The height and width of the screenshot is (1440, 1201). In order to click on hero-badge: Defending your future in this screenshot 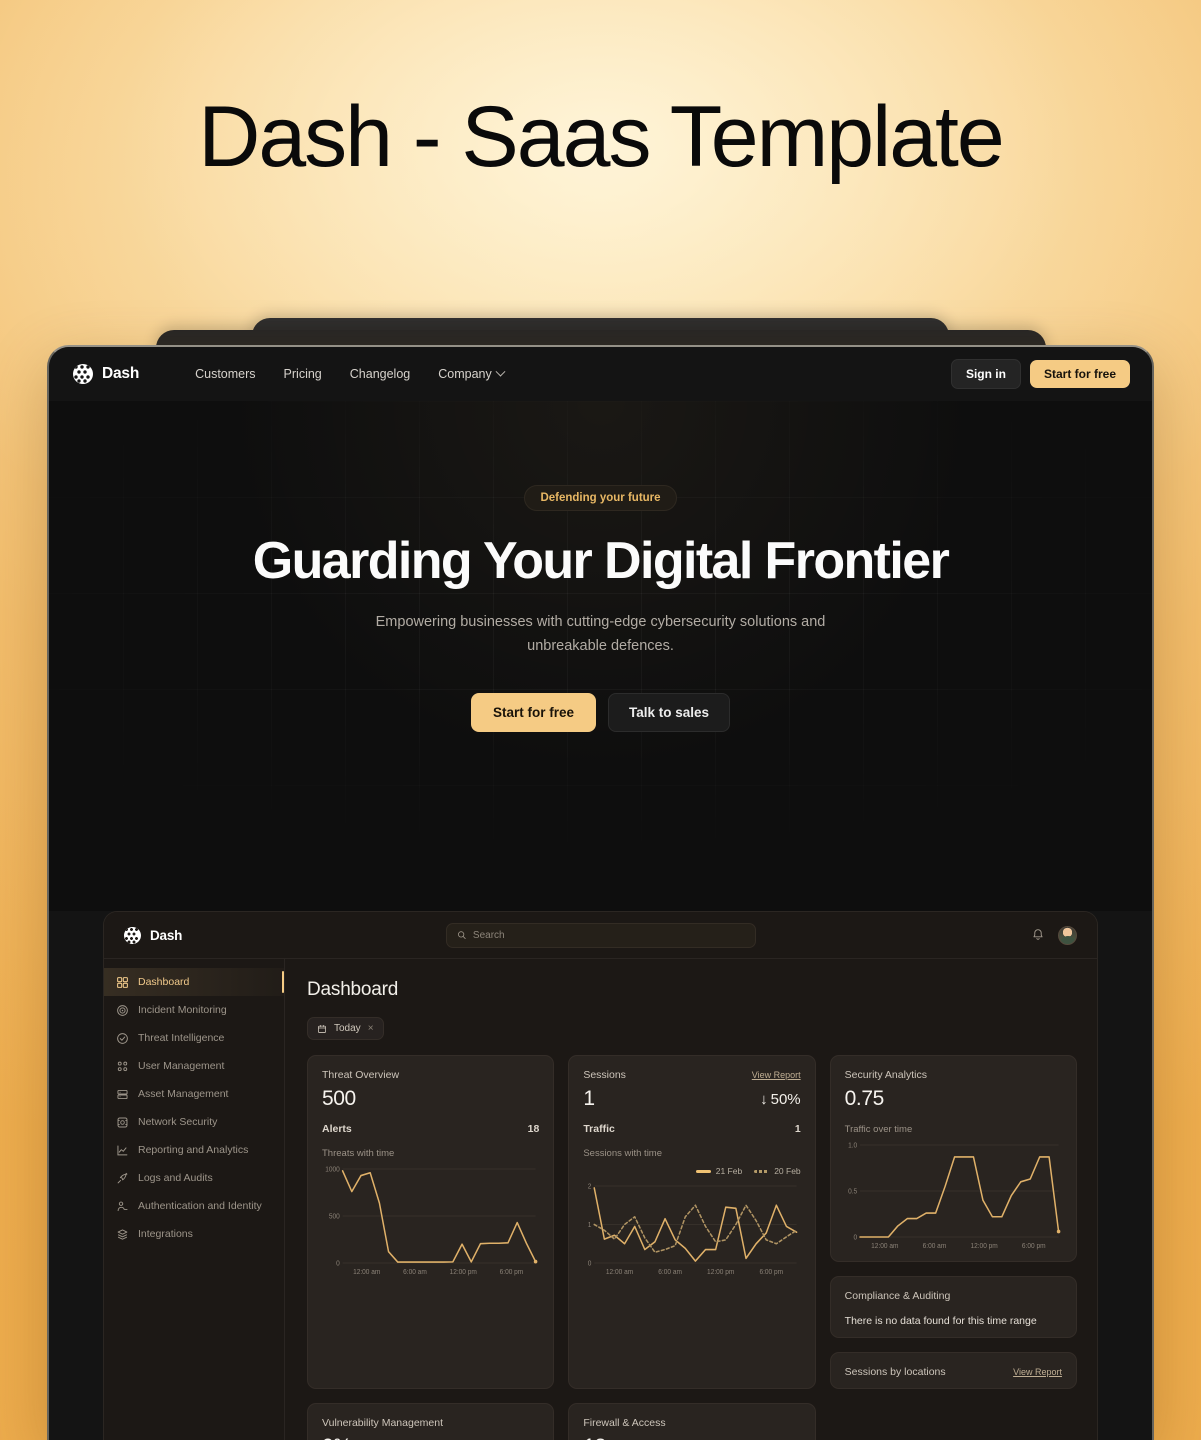, I will do `click(600, 498)`.